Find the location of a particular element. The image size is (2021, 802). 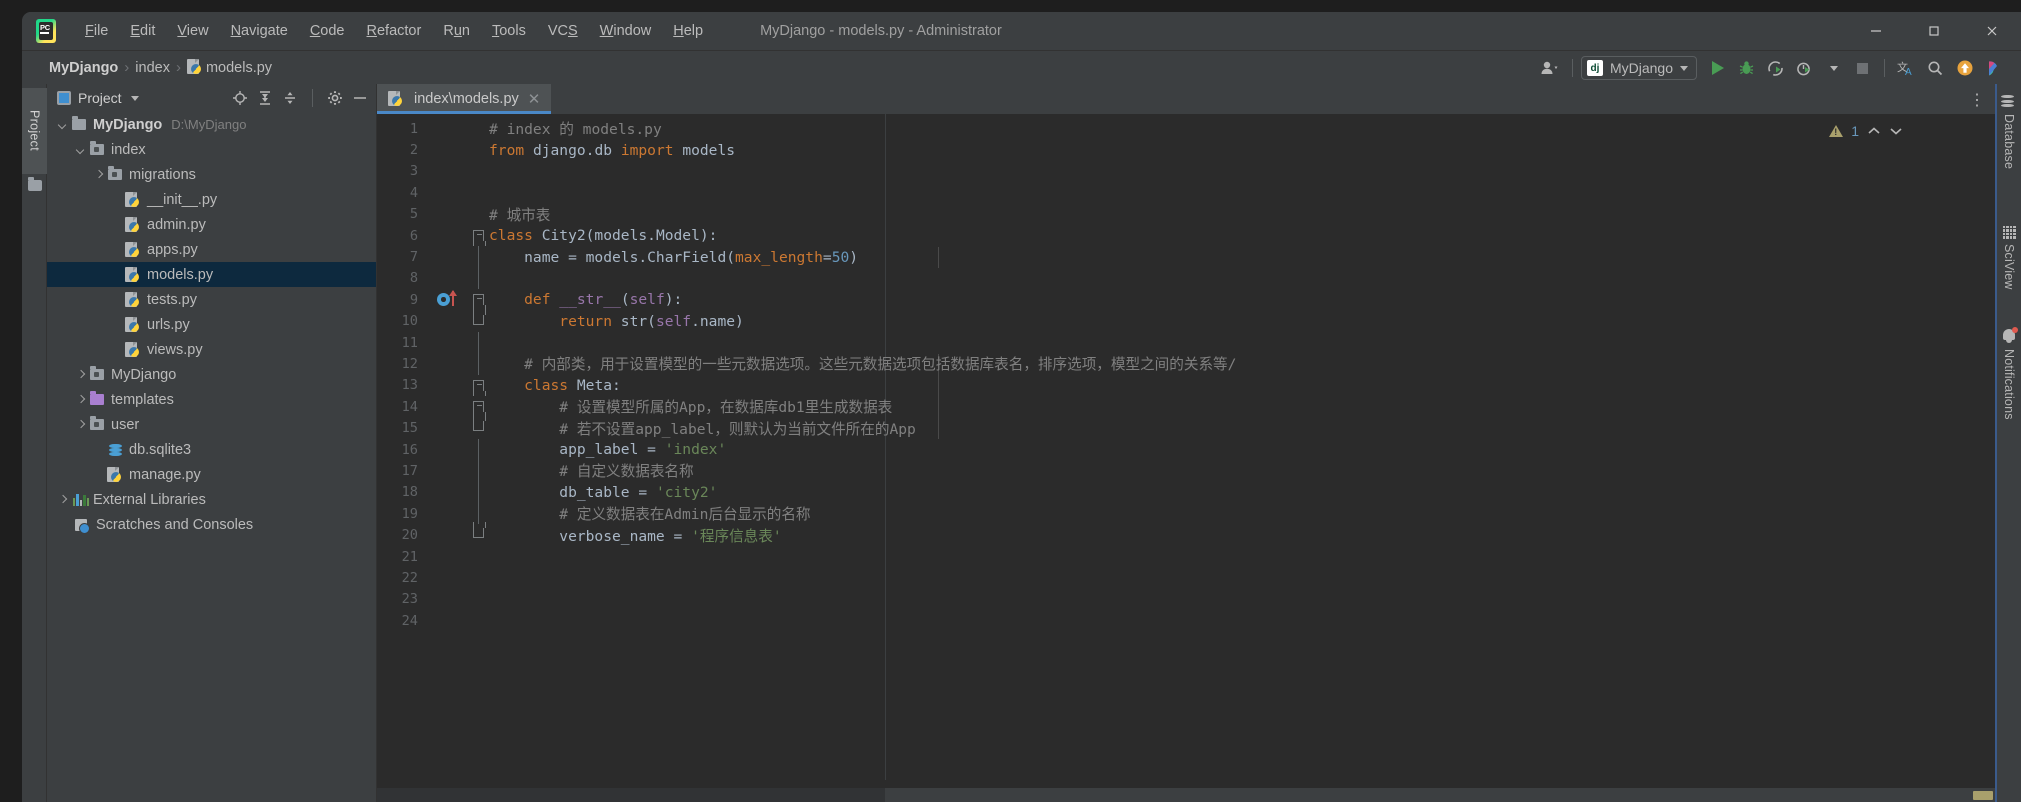

menu-item-help: Help is located at coordinates (688, 31).